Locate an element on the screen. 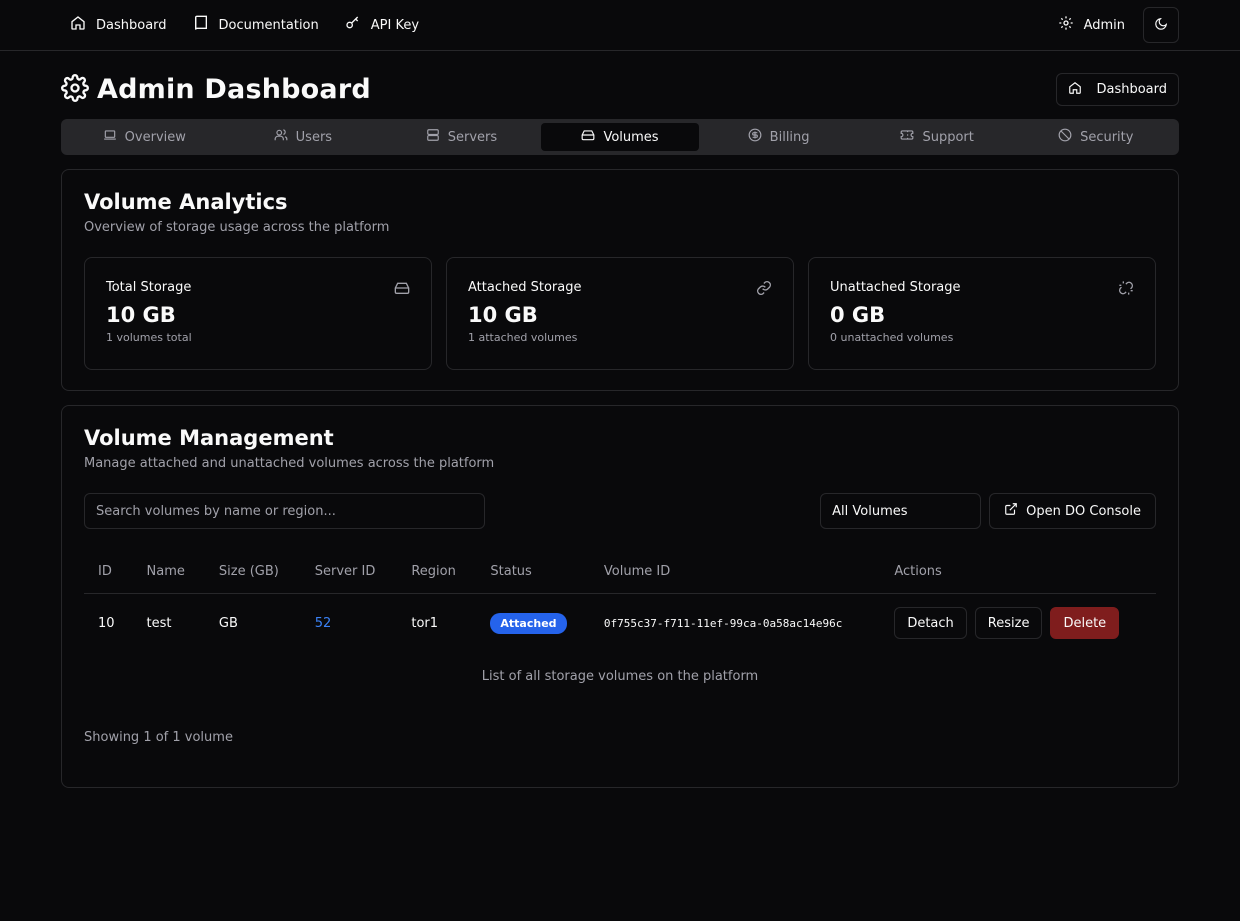 Image resolution: width=1240 pixels, height=921 pixels. nav-documentation-link: Documentation is located at coordinates (256, 25).